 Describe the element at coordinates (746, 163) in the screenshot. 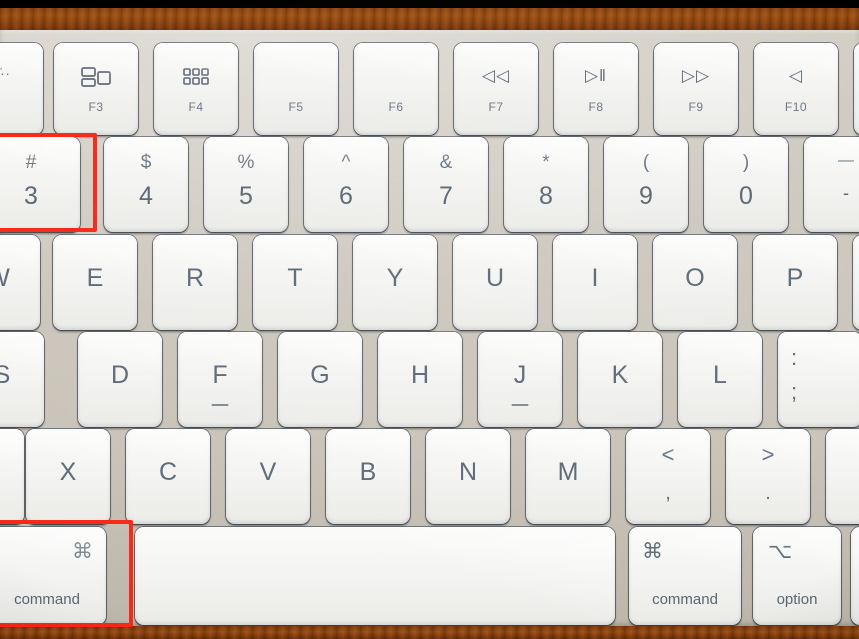

I see `key-0-upper-legend: )` at that location.